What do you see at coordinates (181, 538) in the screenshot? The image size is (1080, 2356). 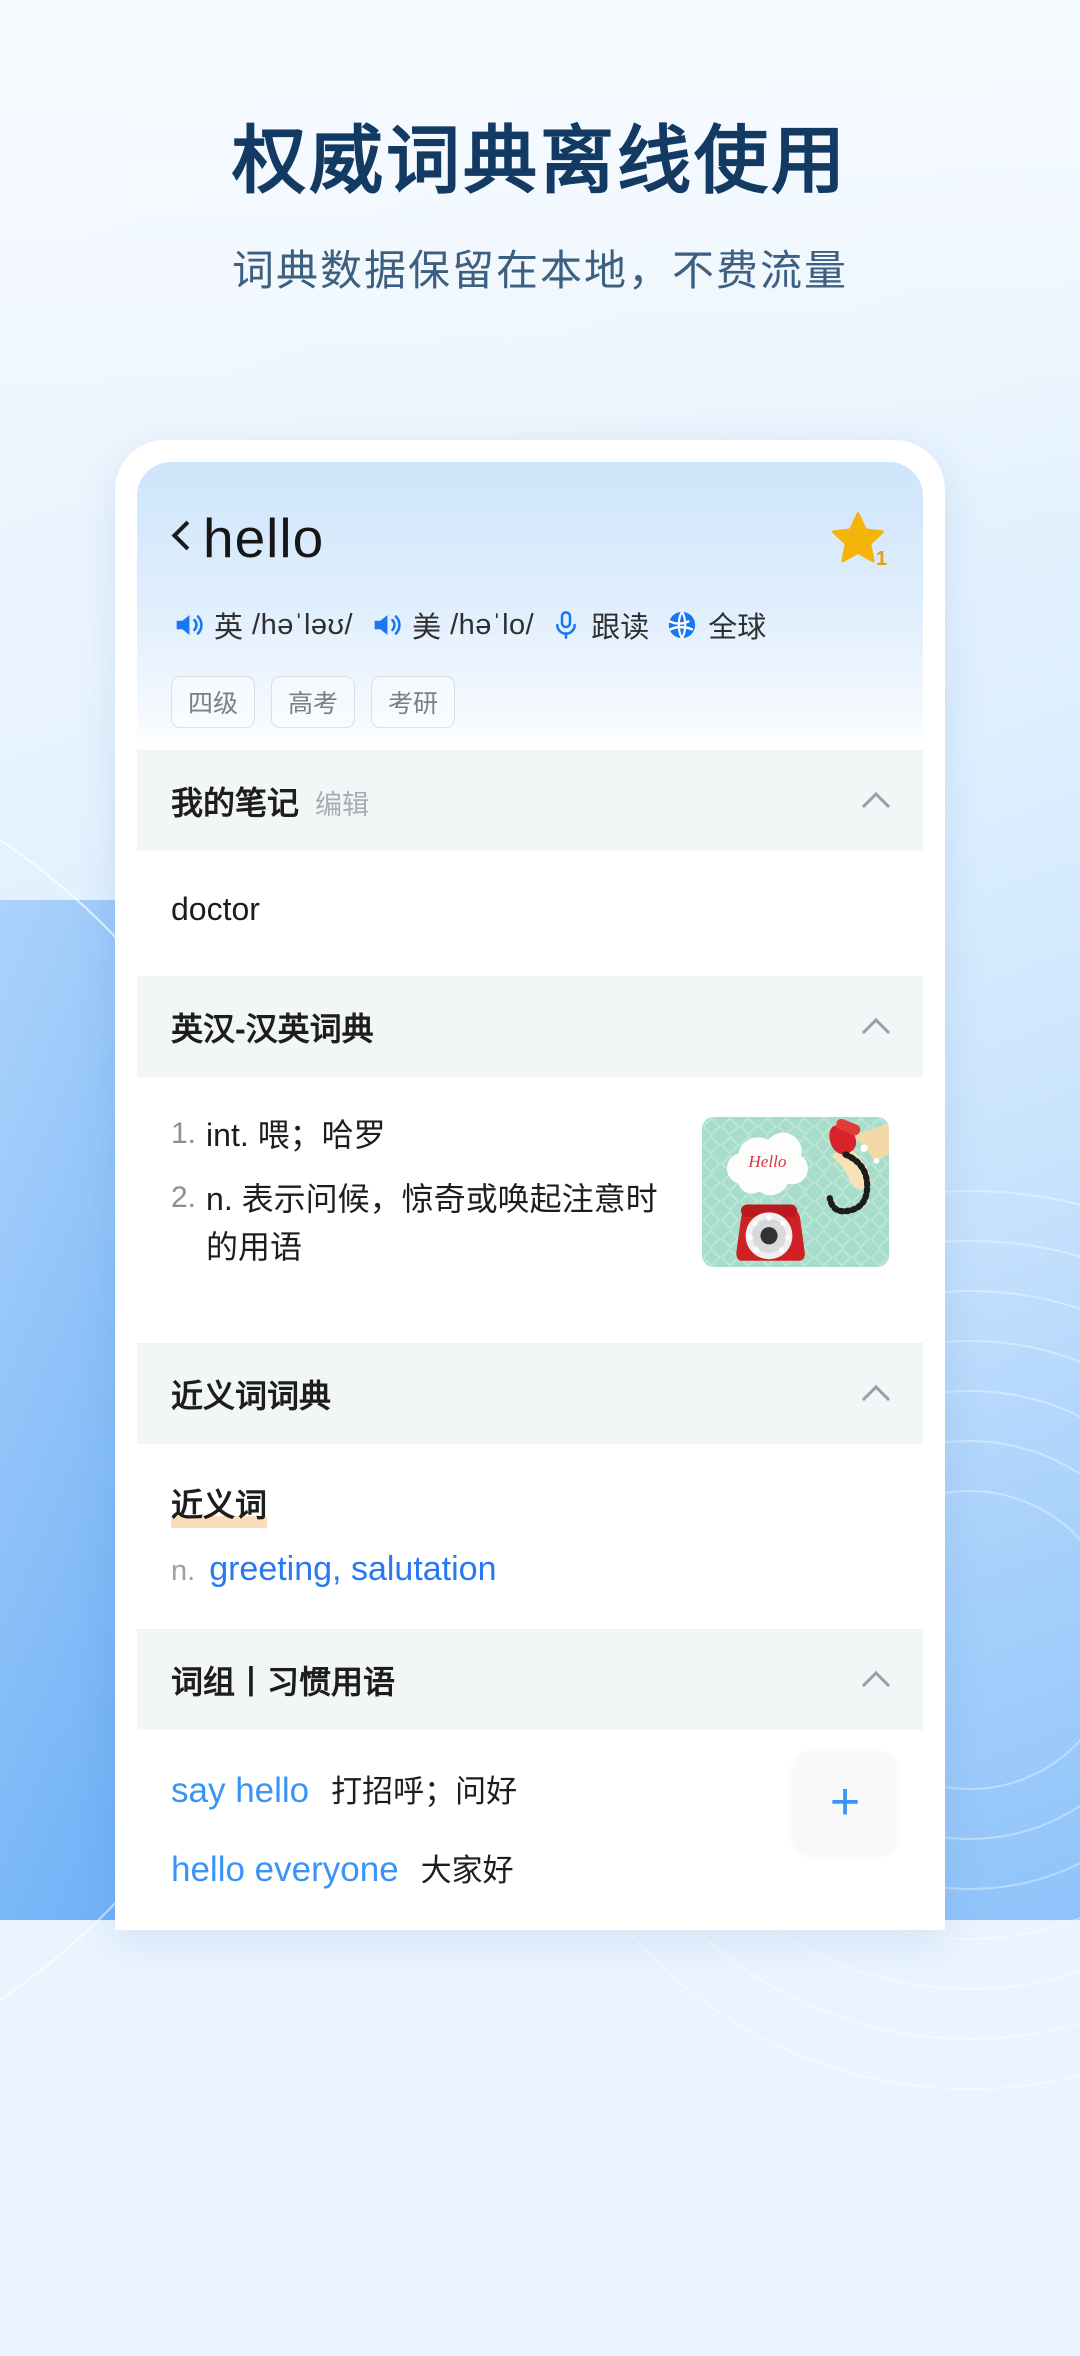 I see `back-chevron-icon` at bounding box center [181, 538].